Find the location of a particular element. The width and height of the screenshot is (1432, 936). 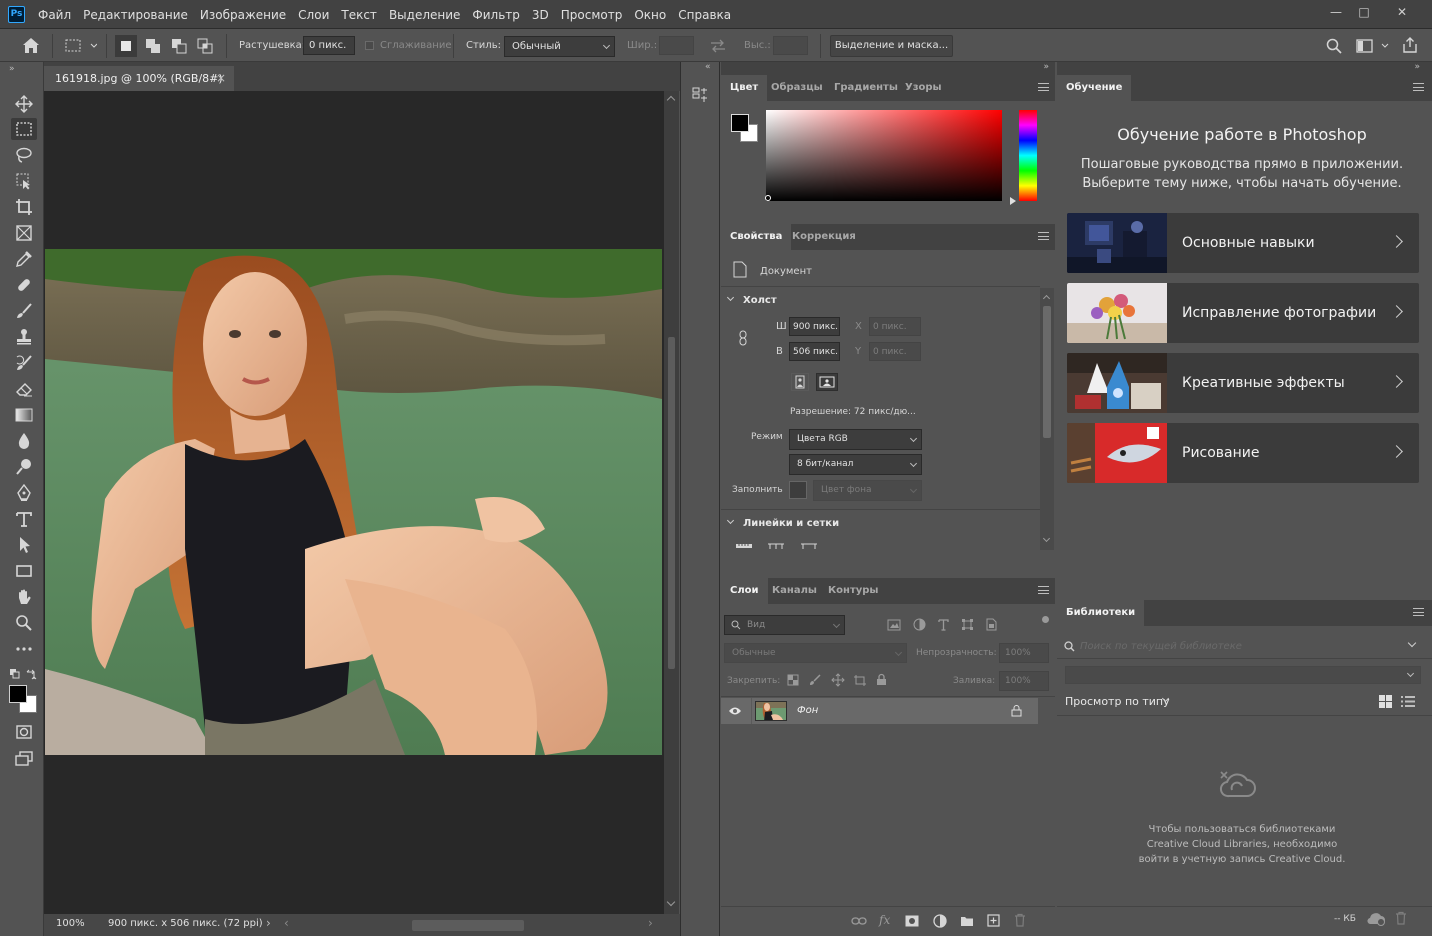

canvas-height-input: 506 пикс. is located at coordinates (814, 351).